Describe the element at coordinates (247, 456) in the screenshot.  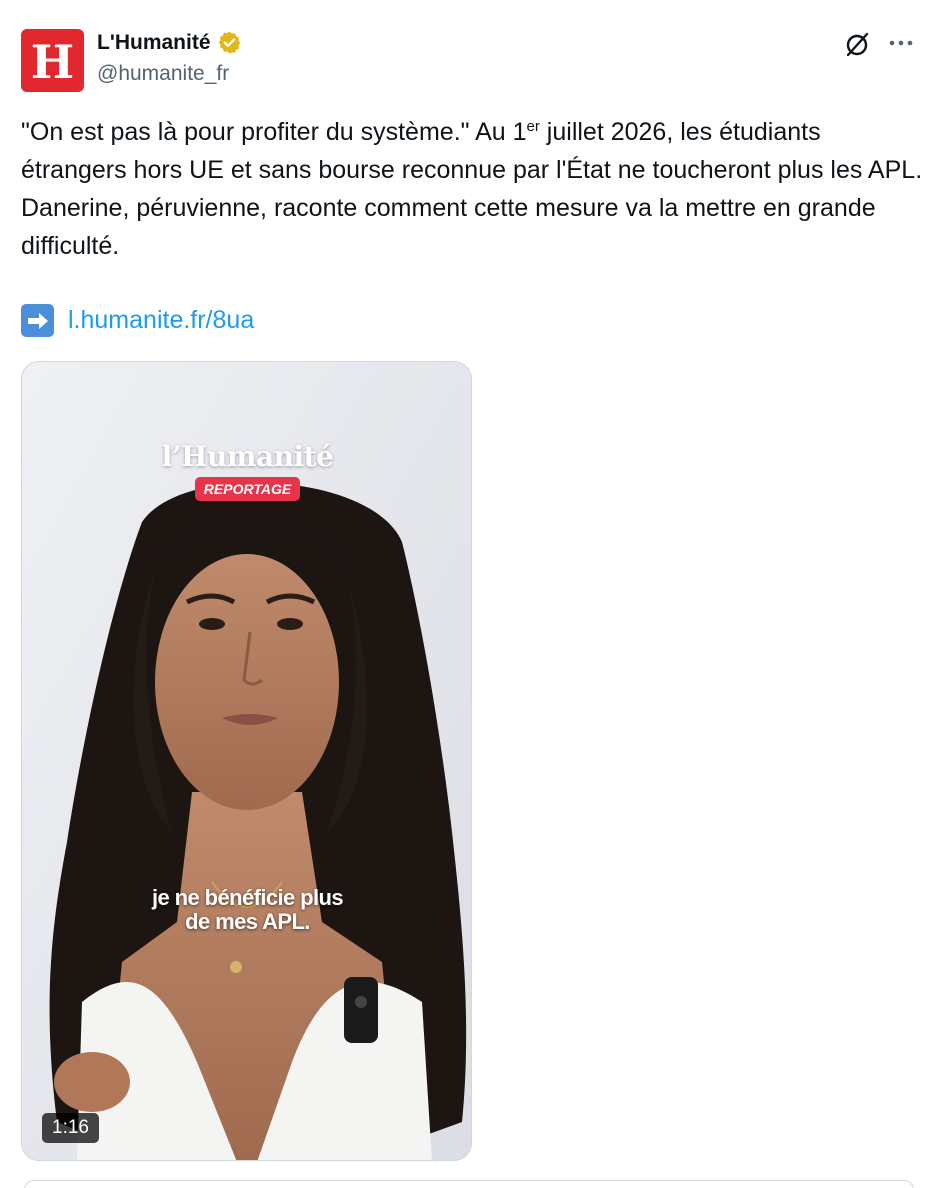
I see `video-brand-overlay: l’Humanité` at that location.